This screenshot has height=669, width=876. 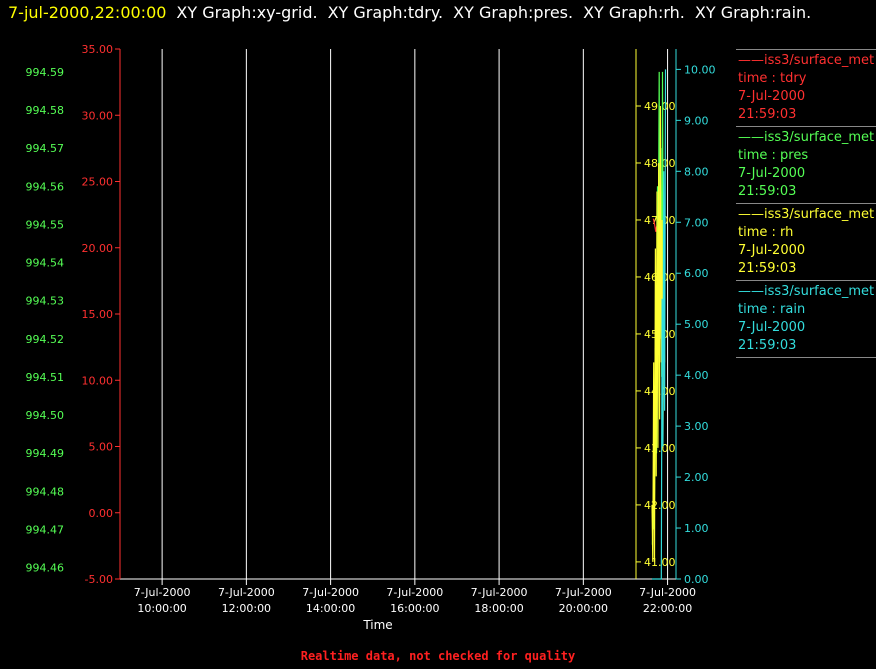 What do you see at coordinates (101, 447) in the screenshot?
I see `tdry-tick-label: 5.00` at bounding box center [101, 447].